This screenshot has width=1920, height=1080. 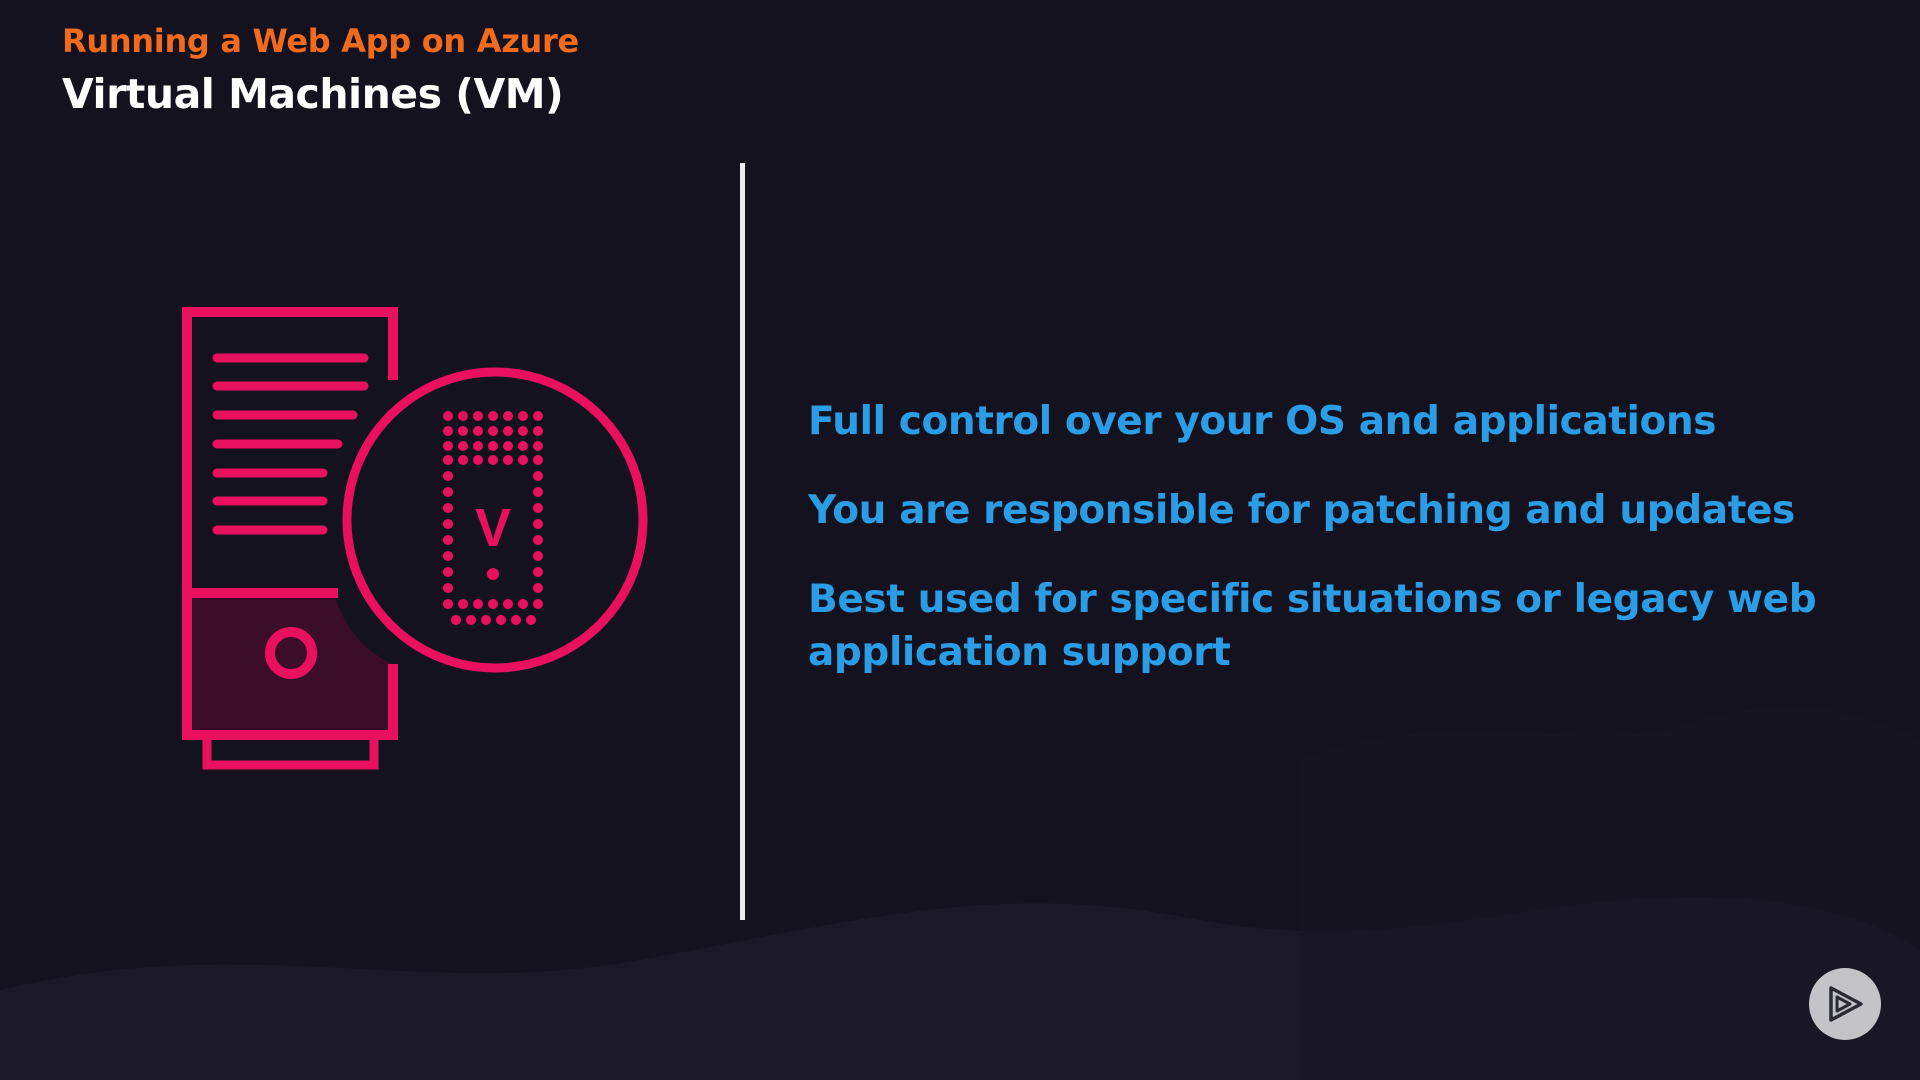 What do you see at coordinates (320, 41) in the screenshot?
I see `course-title: Running a Web App on Azure` at bounding box center [320, 41].